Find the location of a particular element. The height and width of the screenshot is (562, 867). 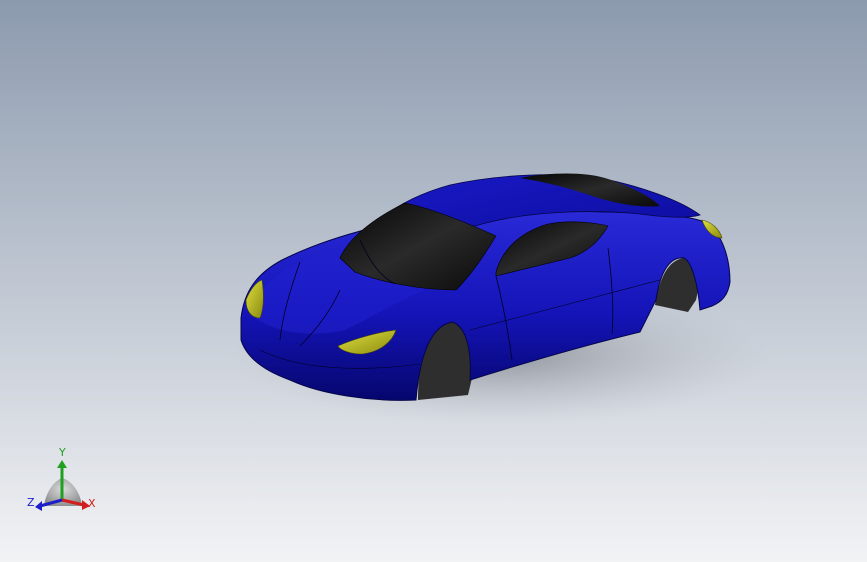

y-axis-label: Y is located at coordinates (62, 452).